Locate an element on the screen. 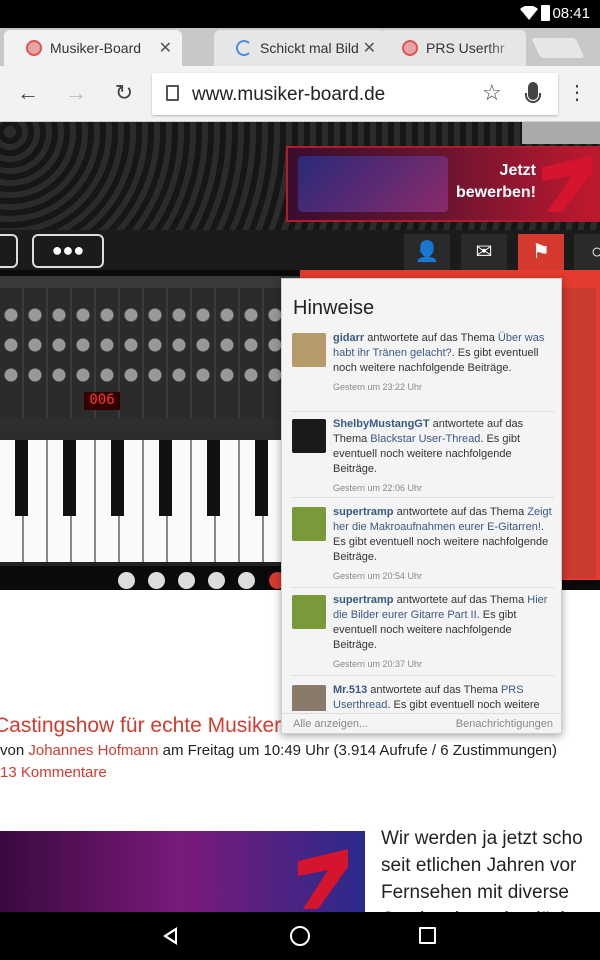 The height and width of the screenshot is (960, 600). tab-title: Schickt mal Bild is located at coordinates (309, 48).